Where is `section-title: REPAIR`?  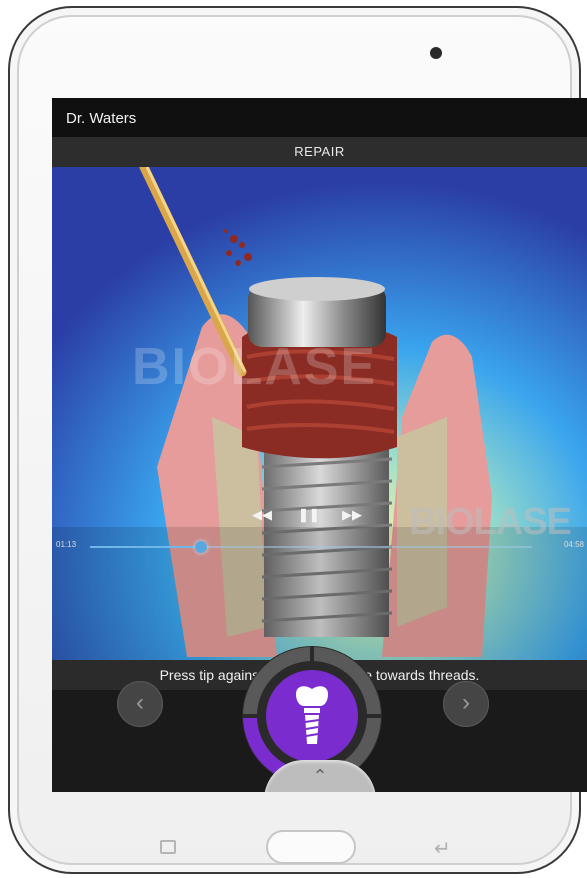
section-title: REPAIR is located at coordinates (319, 152).